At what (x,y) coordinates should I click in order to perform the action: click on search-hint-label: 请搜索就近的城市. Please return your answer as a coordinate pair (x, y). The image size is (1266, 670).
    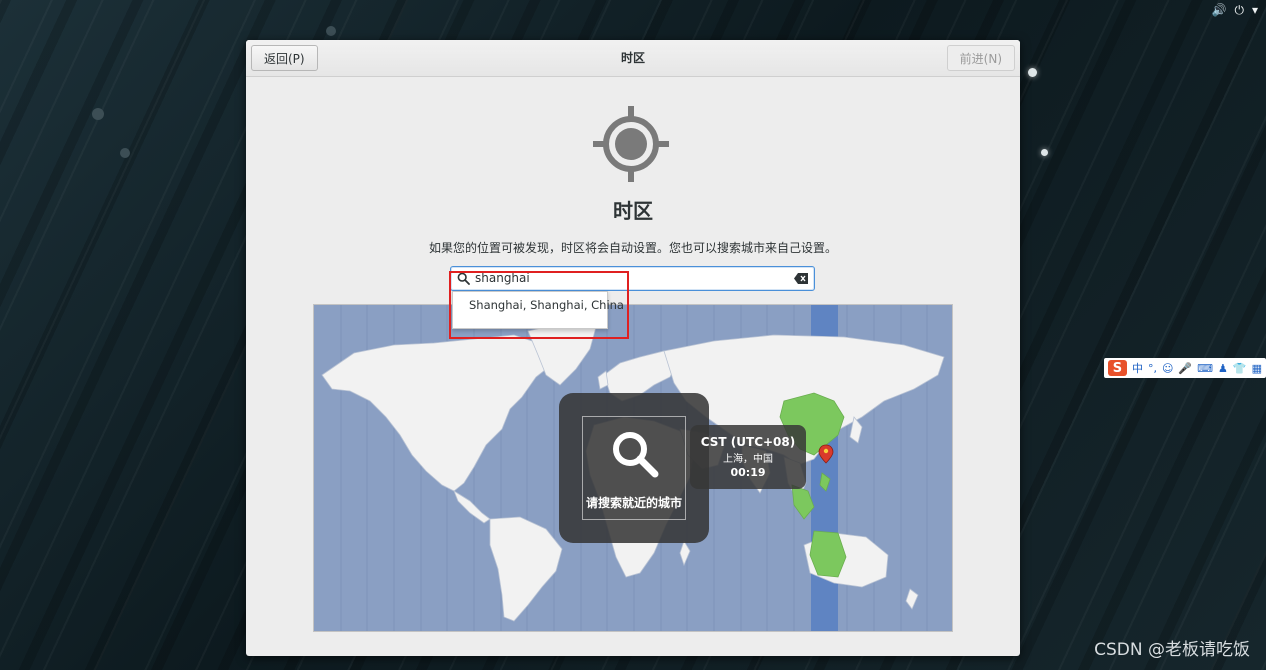
    Looking at the image, I should click on (633, 503).